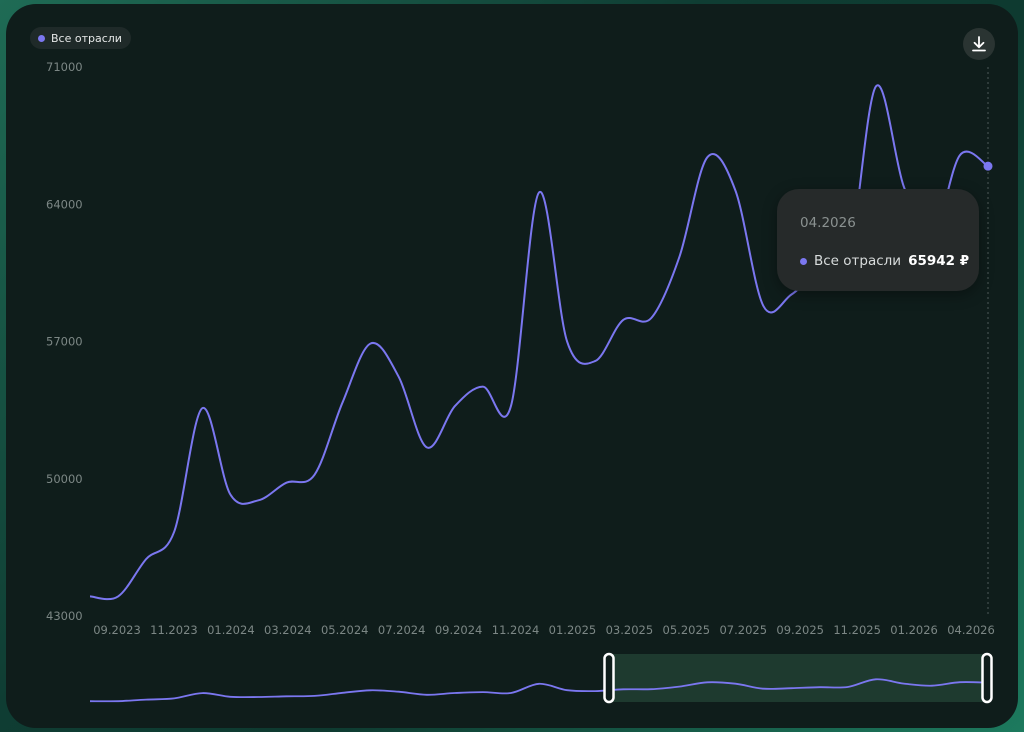 The width and height of the screenshot is (1024, 732). Describe the element at coordinates (64, 67) in the screenshot. I see `y-tick-label: 71000` at that location.